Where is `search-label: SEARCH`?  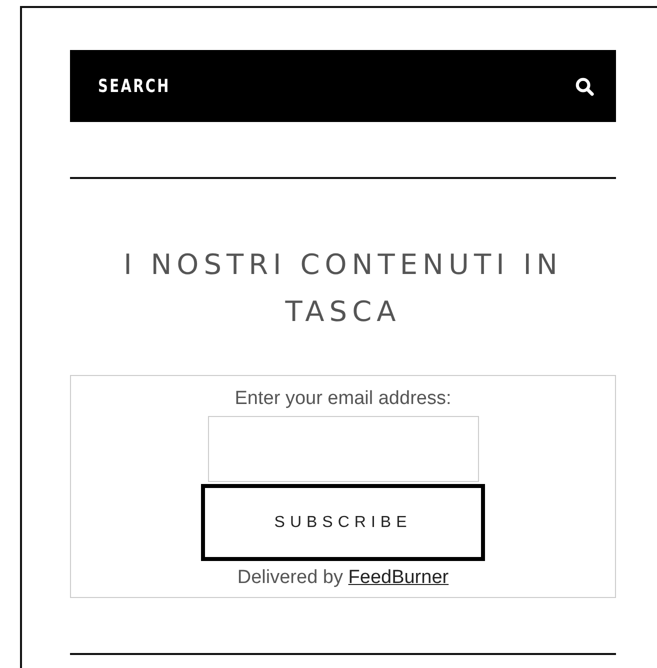
search-label: SEARCH is located at coordinates (134, 86).